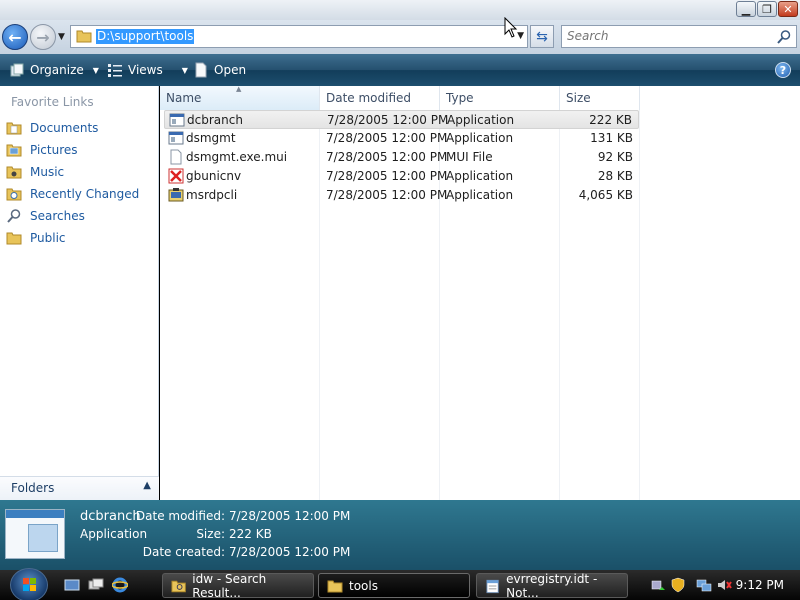 The width and height of the screenshot is (800, 600). Describe the element at coordinates (61, 37) in the screenshot. I see `recent-pages-dropdown: ▼` at that location.